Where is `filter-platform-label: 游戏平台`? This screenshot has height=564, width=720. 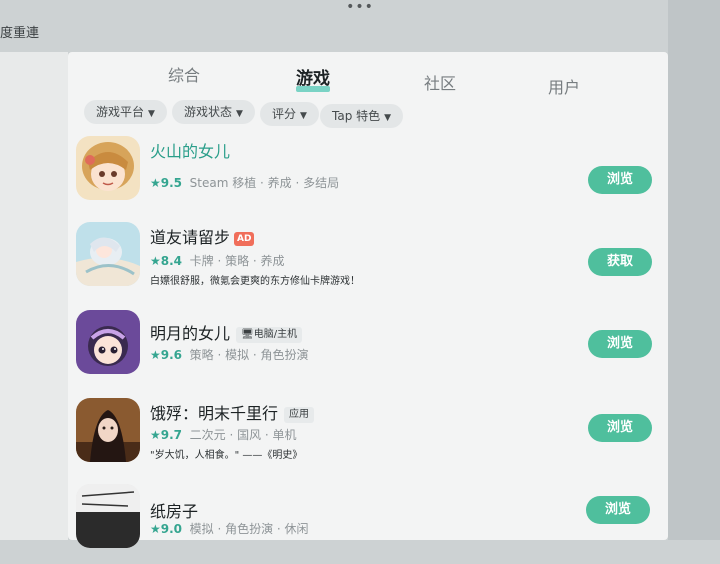 filter-platform-label: 游戏平台 is located at coordinates (120, 112).